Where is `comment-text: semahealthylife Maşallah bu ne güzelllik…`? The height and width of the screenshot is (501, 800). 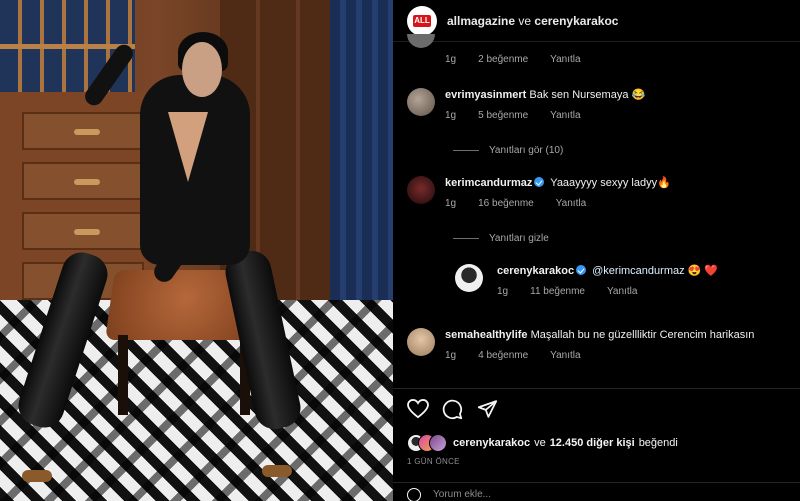 comment-text: semahealthylife Maşallah bu ne güzelllik… is located at coordinates (599, 335).